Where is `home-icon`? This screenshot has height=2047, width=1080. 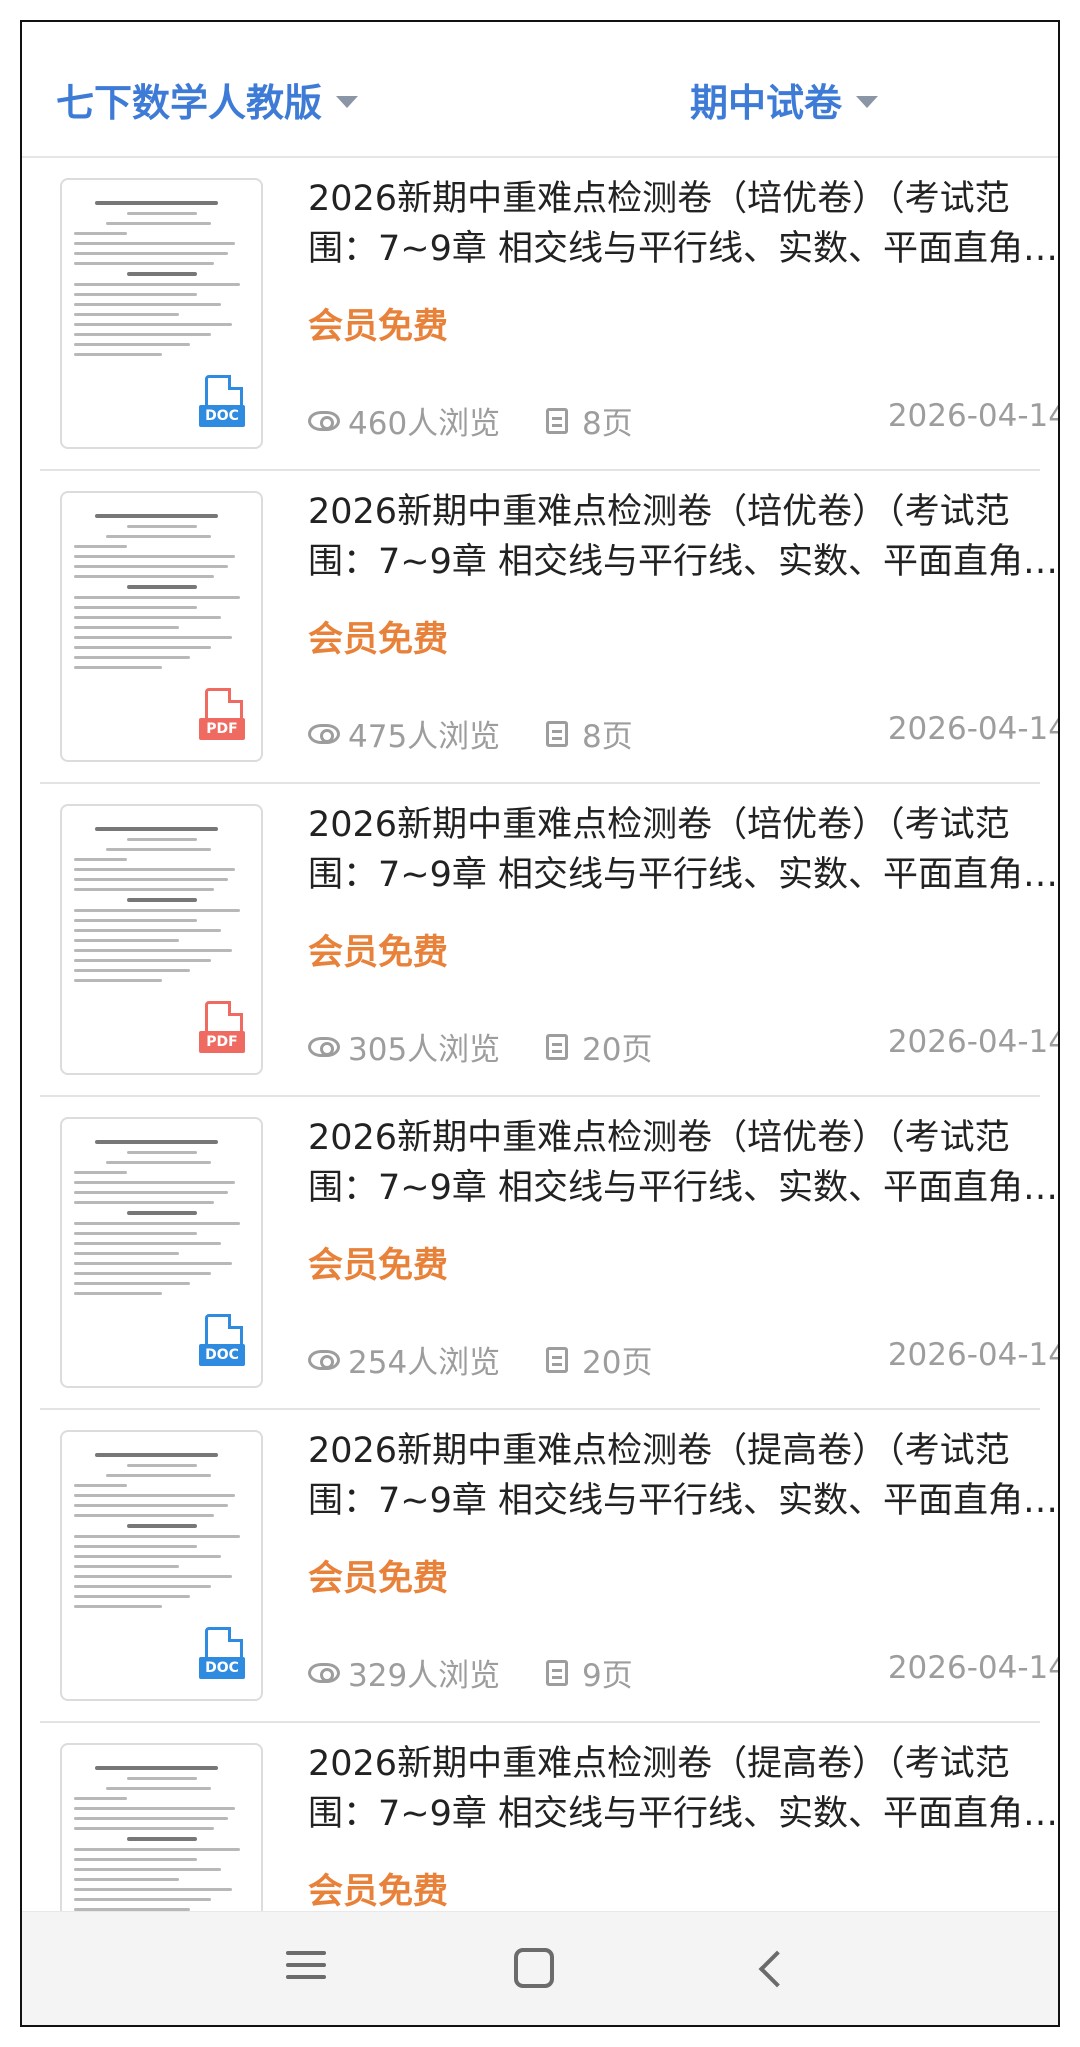
home-icon is located at coordinates (539, 1969).